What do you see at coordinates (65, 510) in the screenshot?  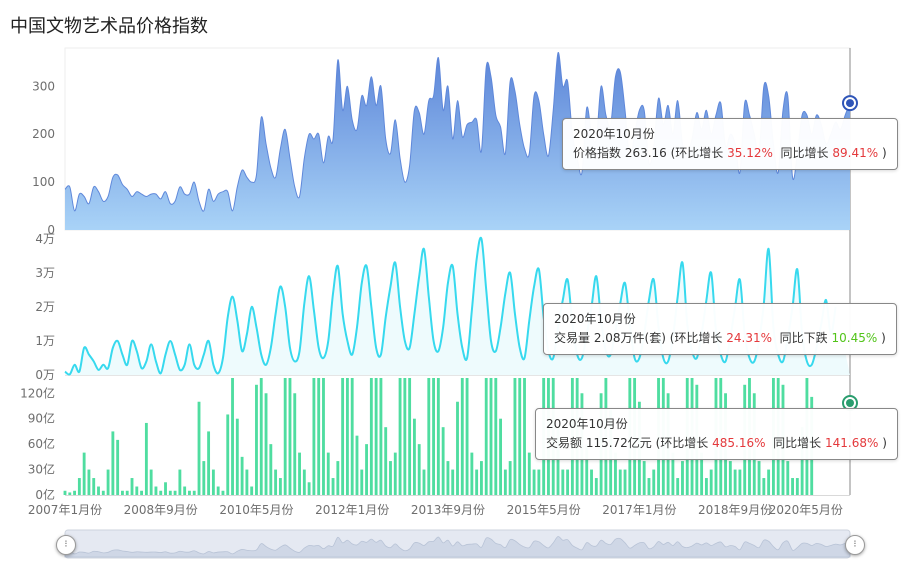 I see `x-tick-label: 2007年1月份` at bounding box center [65, 510].